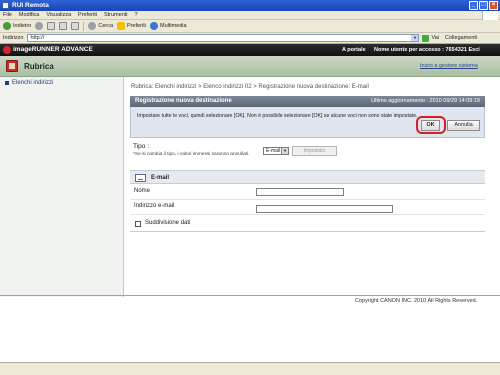 The height and width of the screenshot is (375, 500). What do you see at coordinates (84, 26) in the screenshot?
I see `toolbar-separator` at bounding box center [84, 26].